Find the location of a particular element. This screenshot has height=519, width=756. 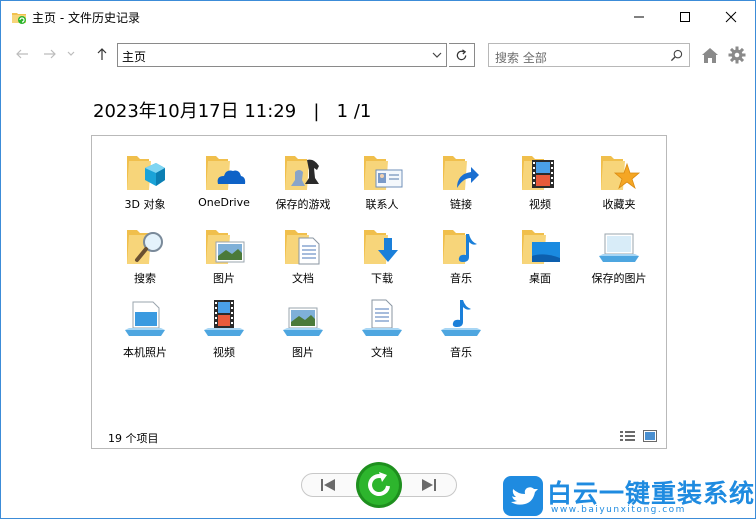

library-camera-roll-icon is located at coordinates (145, 318).